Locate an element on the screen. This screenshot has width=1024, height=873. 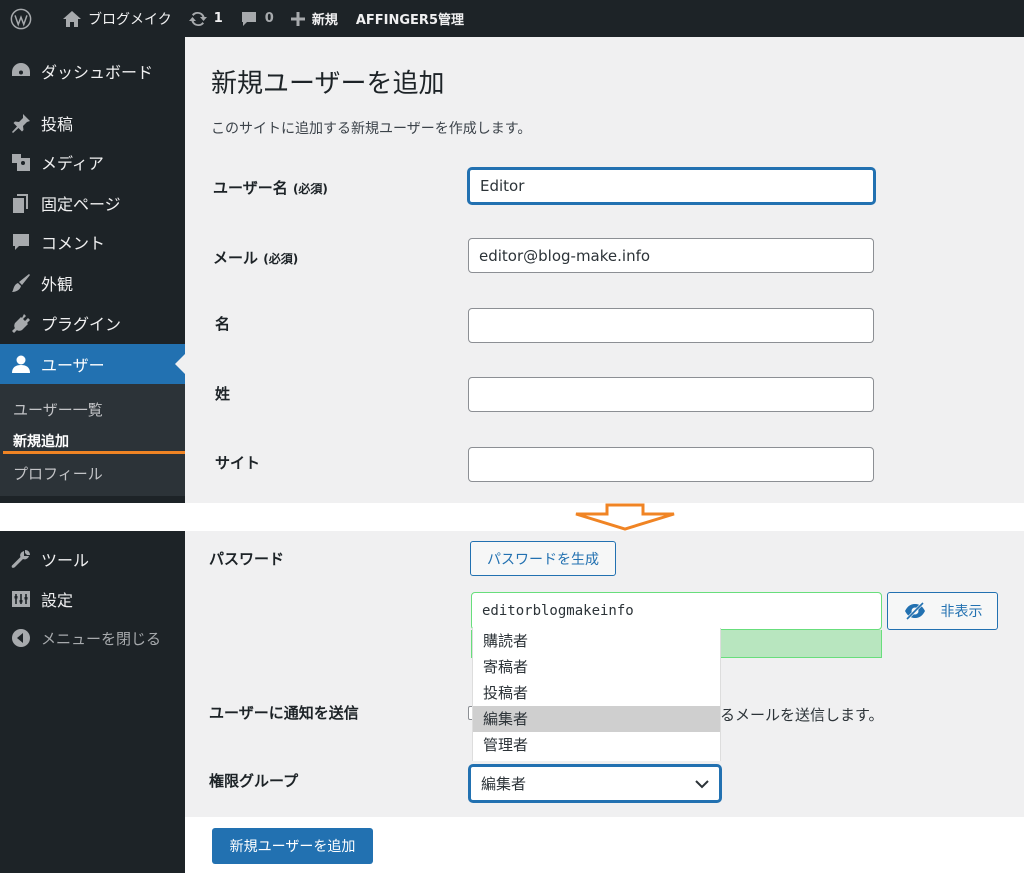
username-value: Editor is located at coordinates (502, 186).